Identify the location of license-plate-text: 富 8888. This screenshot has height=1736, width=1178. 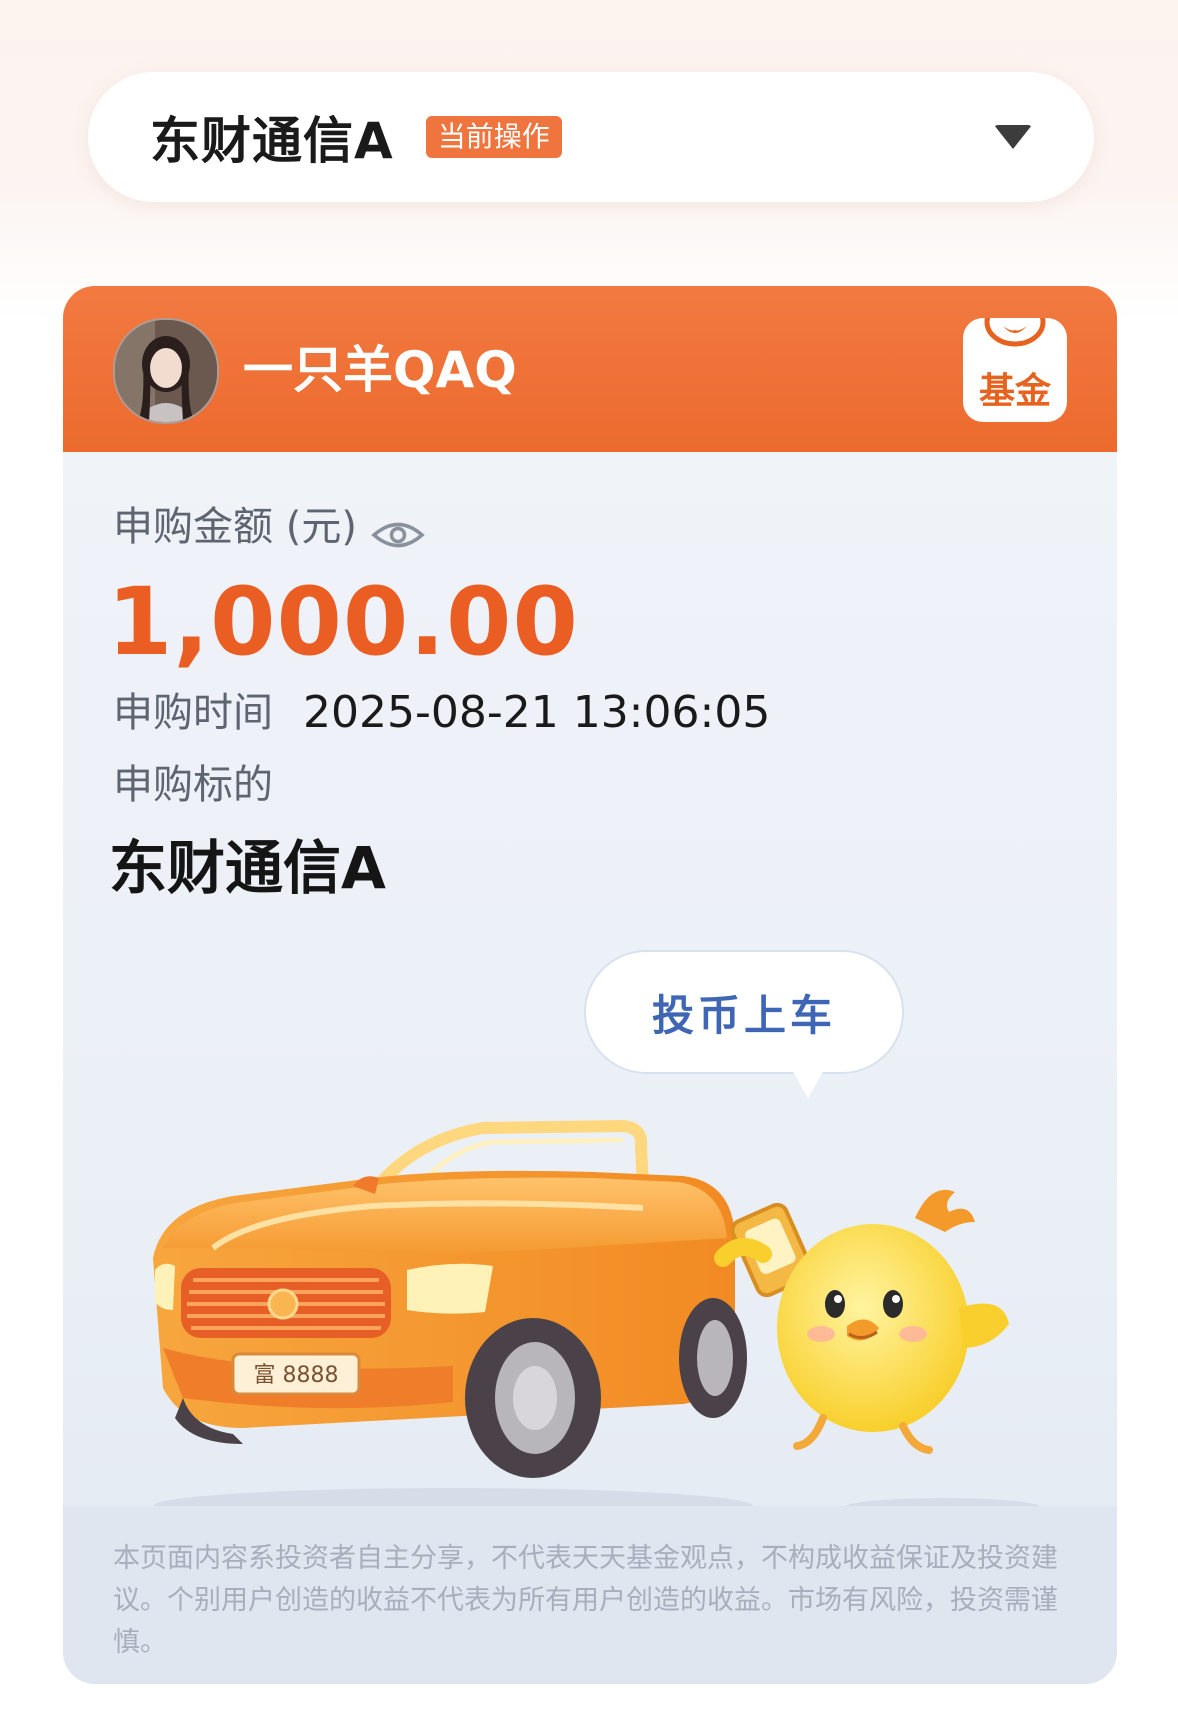
(296, 1375).